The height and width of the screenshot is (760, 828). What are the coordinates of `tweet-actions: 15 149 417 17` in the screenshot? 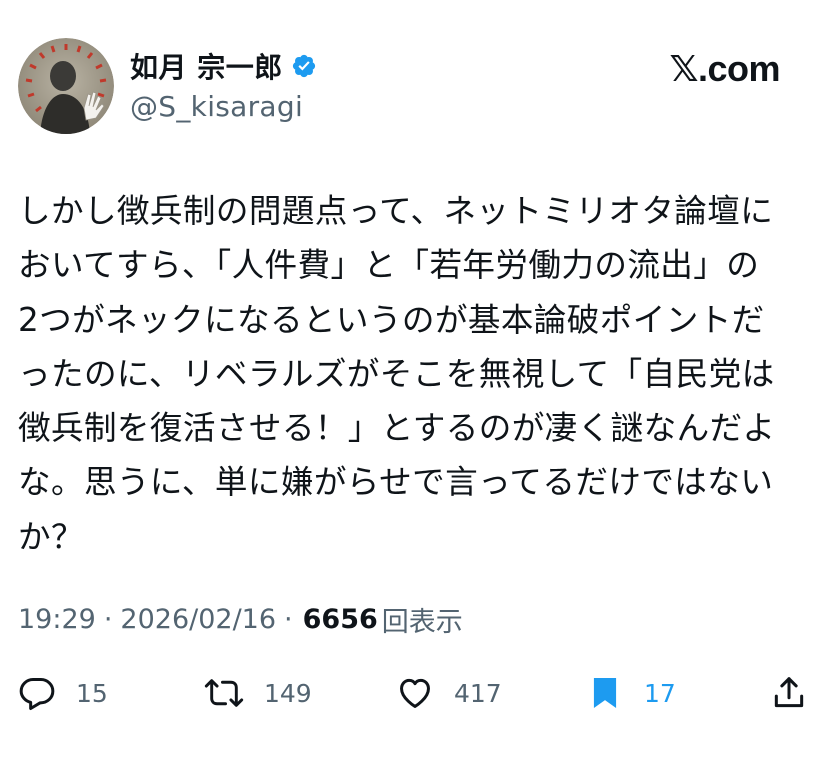 It's located at (416, 693).